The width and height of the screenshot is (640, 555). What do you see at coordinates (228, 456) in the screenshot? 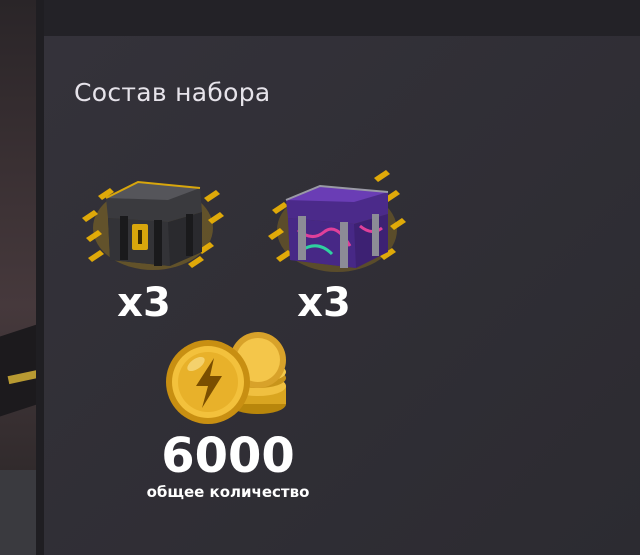
I see `currency-amount: 6000` at bounding box center [228, 456].